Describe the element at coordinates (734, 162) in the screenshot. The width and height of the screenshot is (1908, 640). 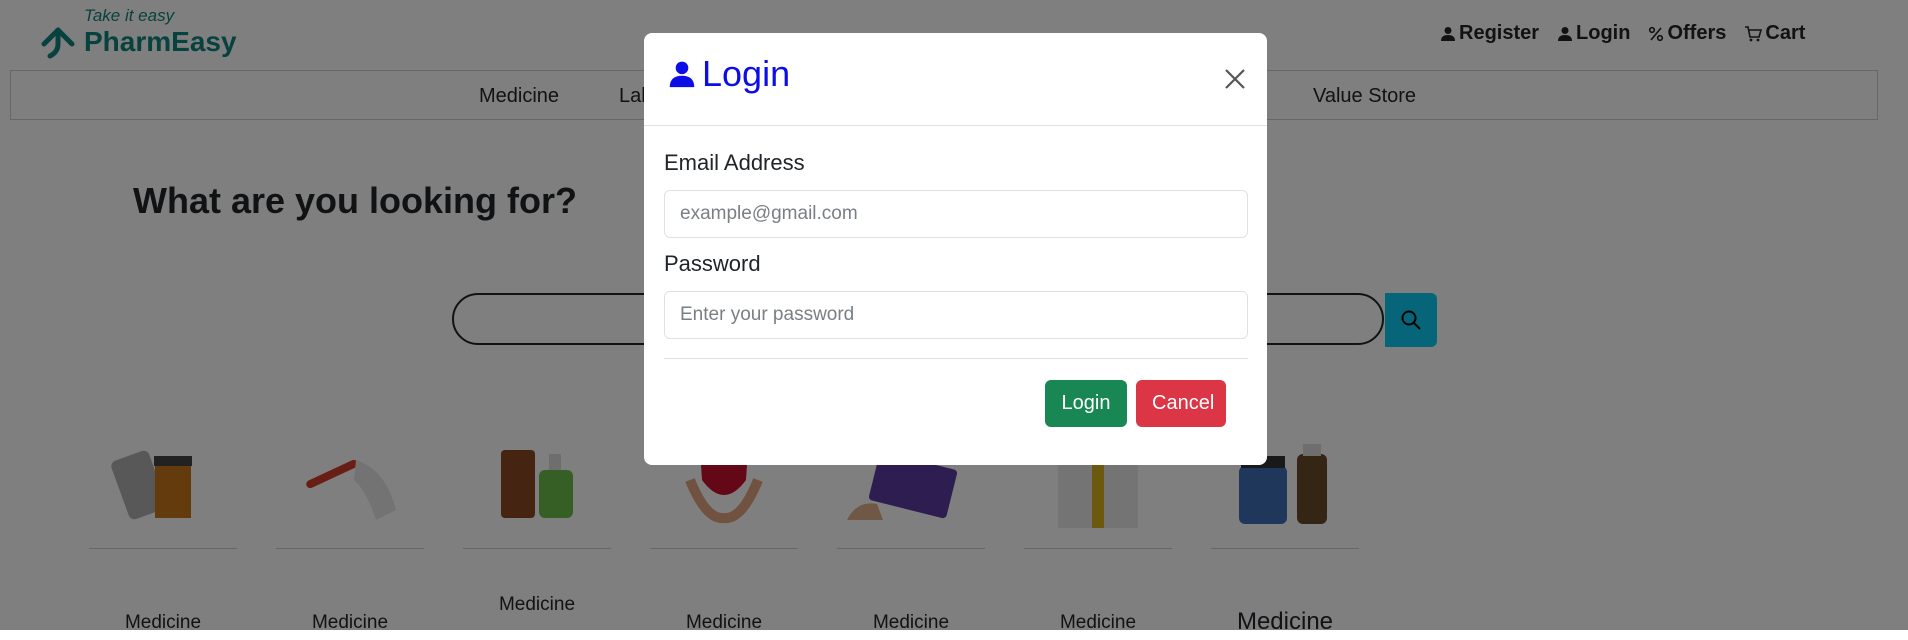
I see `email-label: Email Address` at that location.